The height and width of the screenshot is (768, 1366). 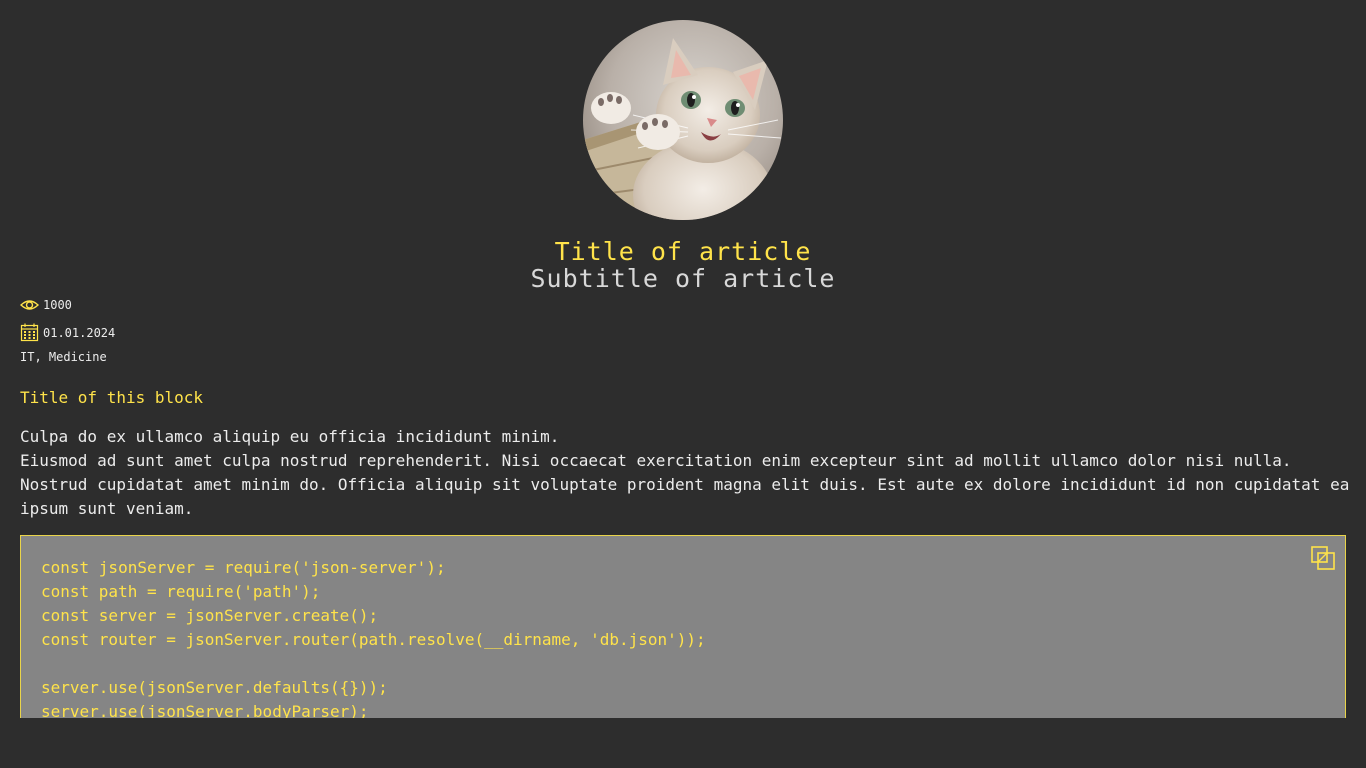 I want to click on views-count: 1000, so click(x=57, y=305).